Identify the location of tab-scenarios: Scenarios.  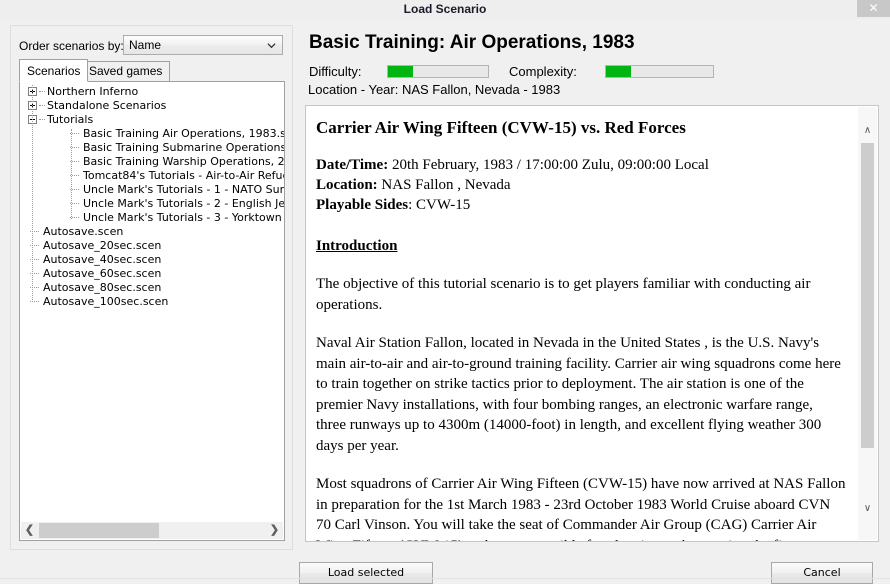
(54, 70).